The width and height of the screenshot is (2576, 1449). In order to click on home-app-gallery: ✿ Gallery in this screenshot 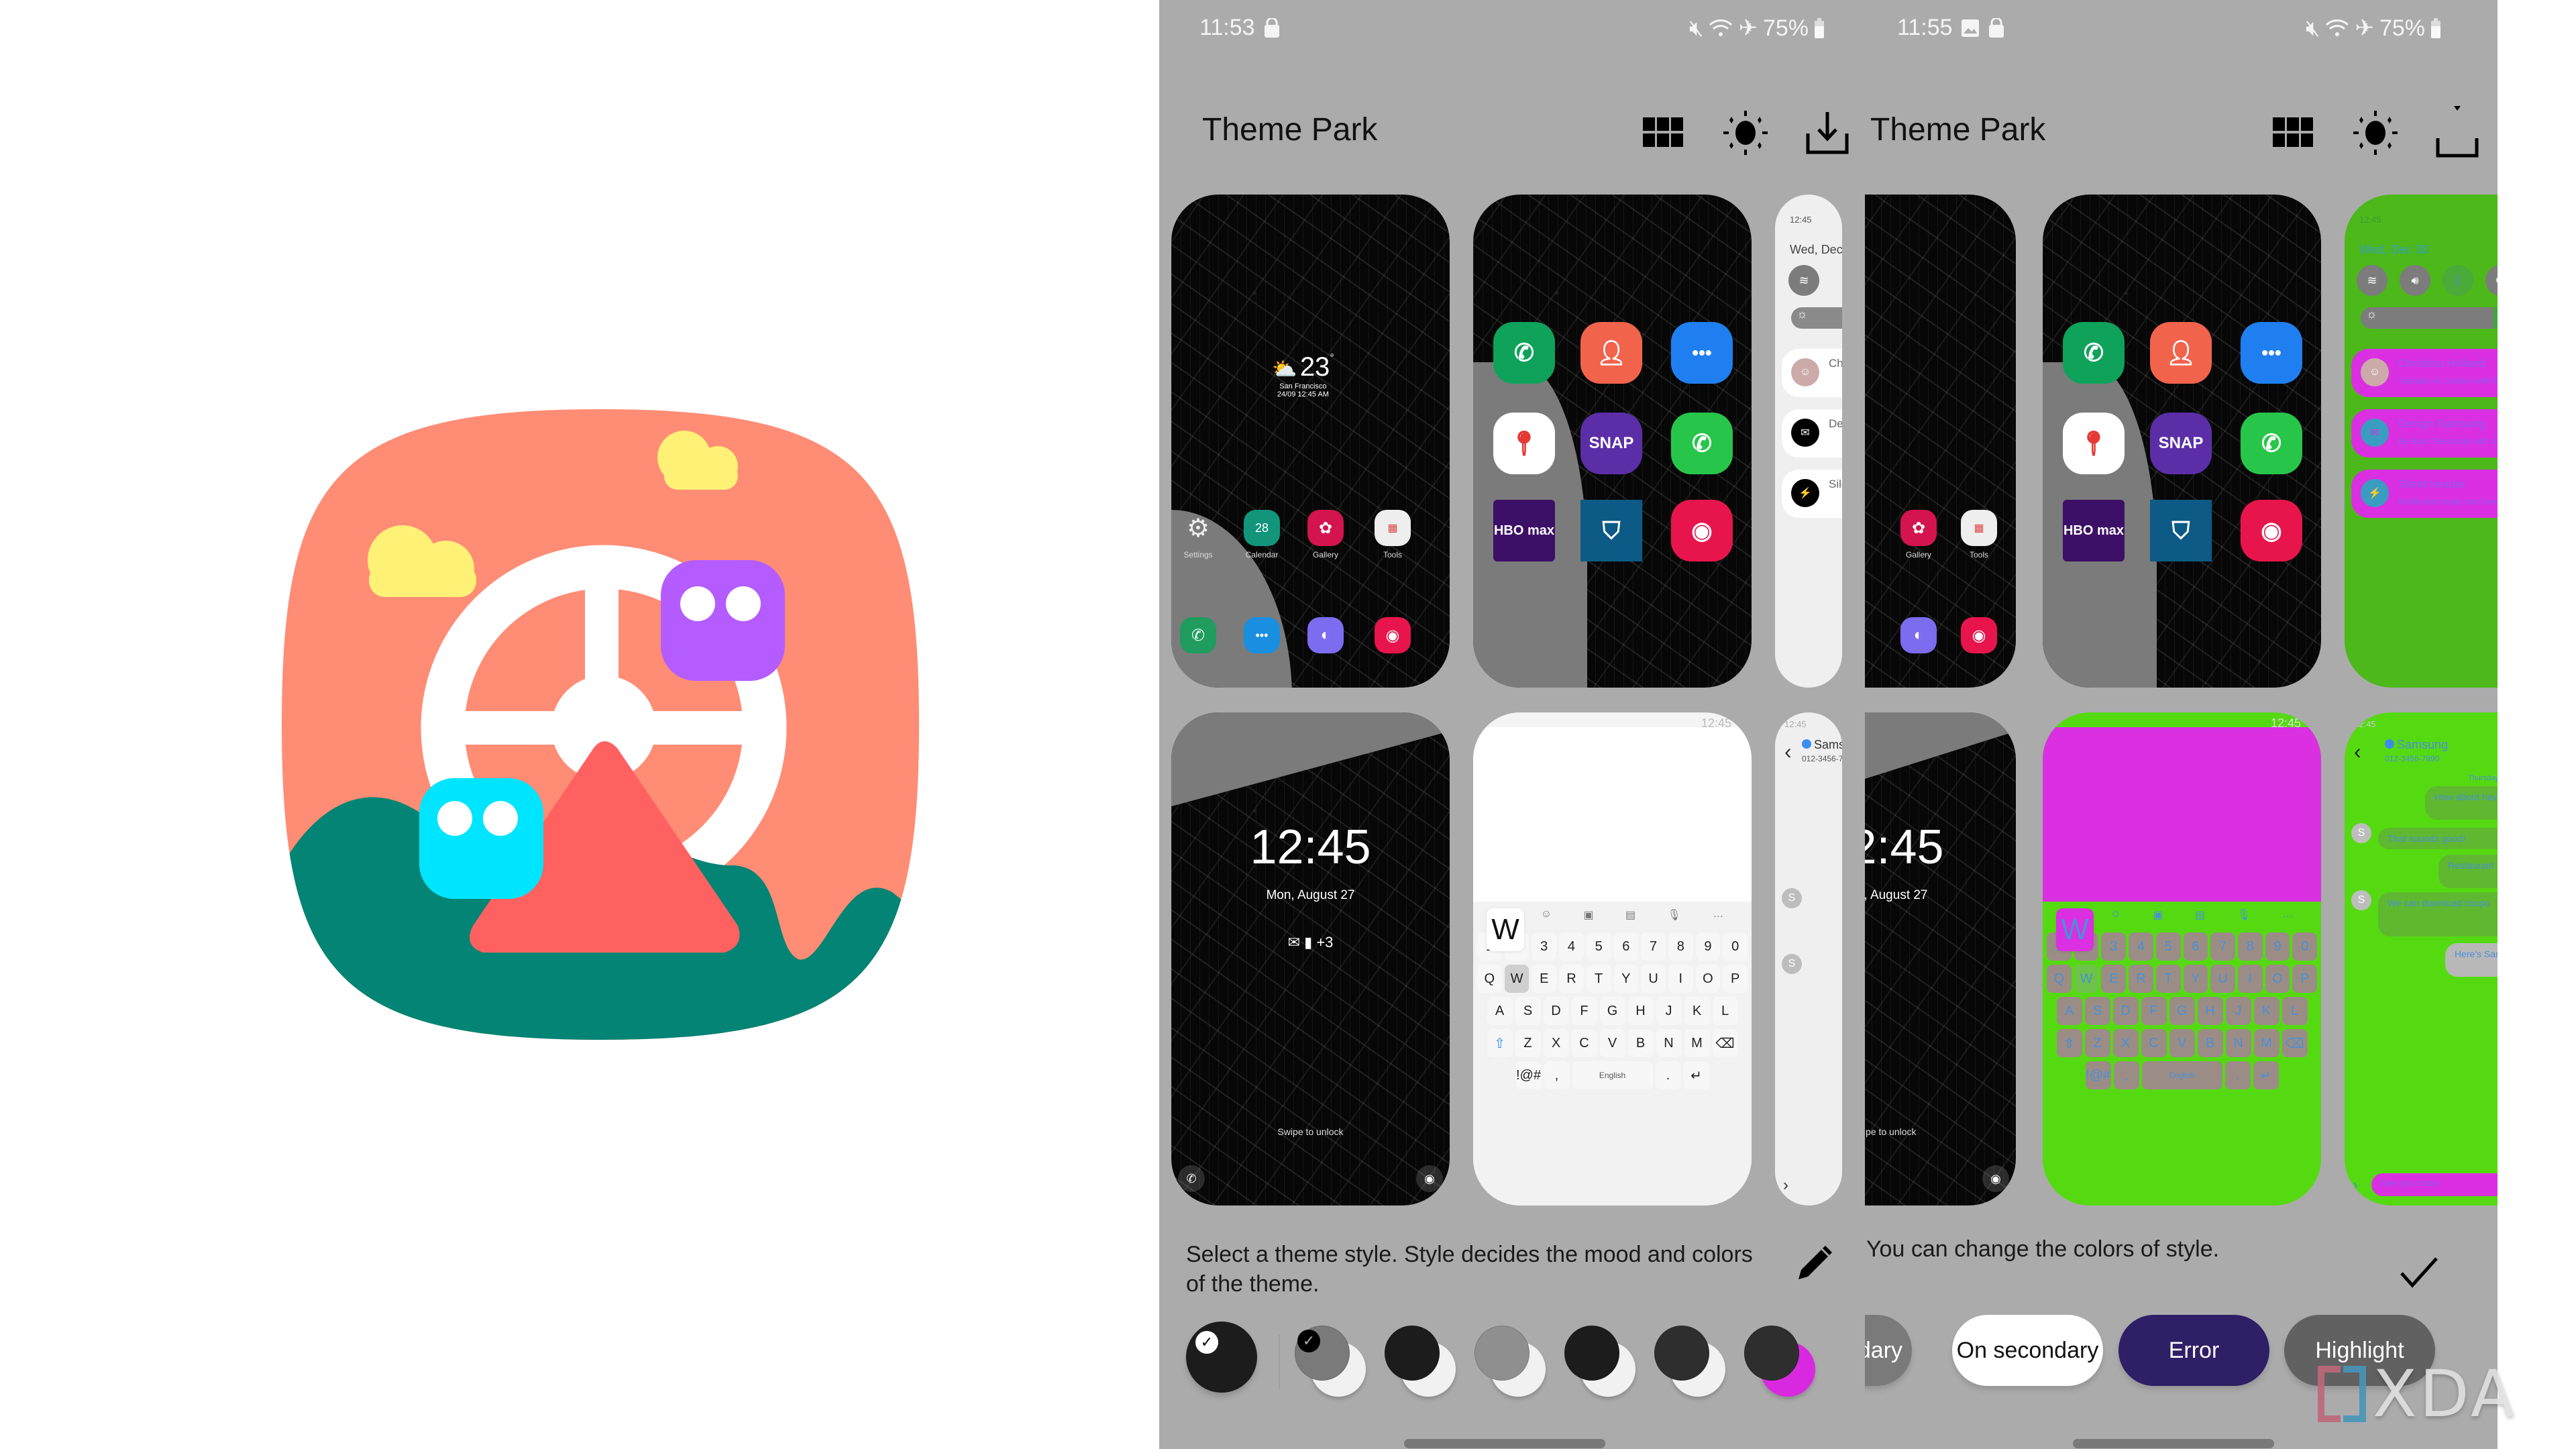, I will do `click(1325, 534)`.